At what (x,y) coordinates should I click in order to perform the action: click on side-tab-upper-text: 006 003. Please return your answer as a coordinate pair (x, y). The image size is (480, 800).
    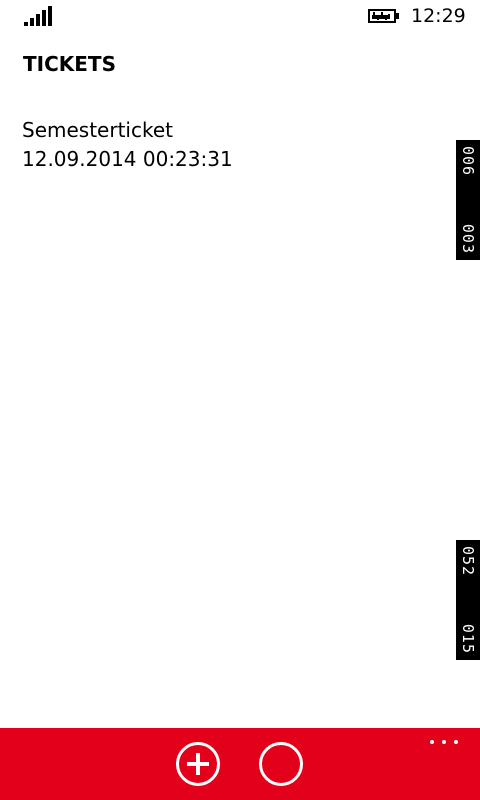
    Looking at the image, I should click on (468, 200).